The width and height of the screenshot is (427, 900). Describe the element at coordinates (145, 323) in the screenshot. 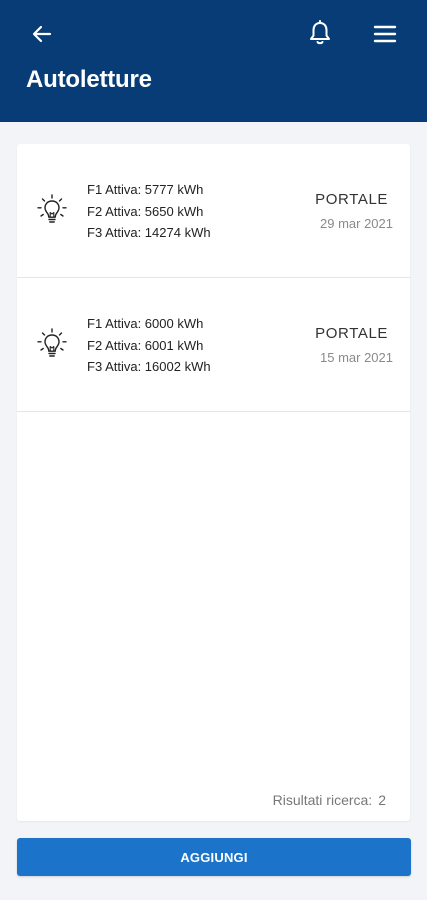

I see `reading-f1: F1 Attiva: 6000 kWh` at that location.